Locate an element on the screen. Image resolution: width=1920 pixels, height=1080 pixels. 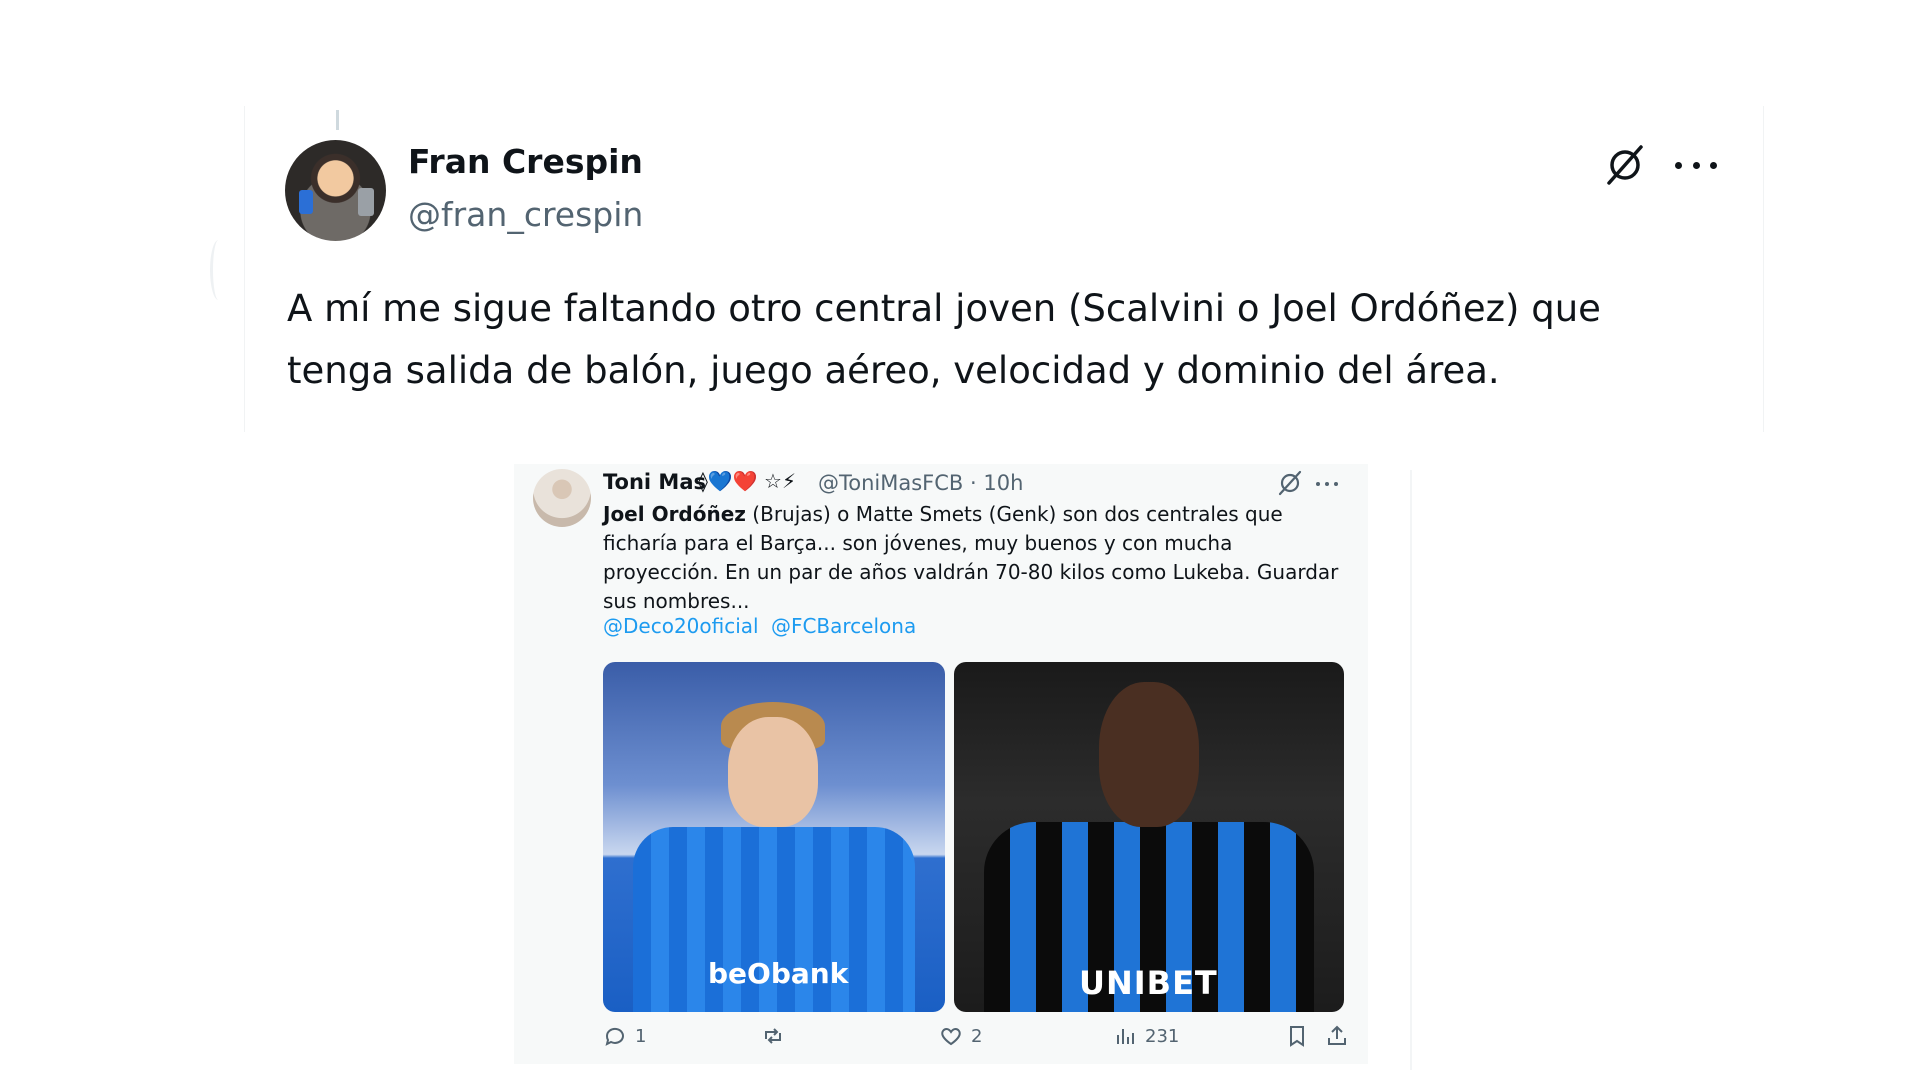
bookmark-button is located at coordinates (1297, 1036).